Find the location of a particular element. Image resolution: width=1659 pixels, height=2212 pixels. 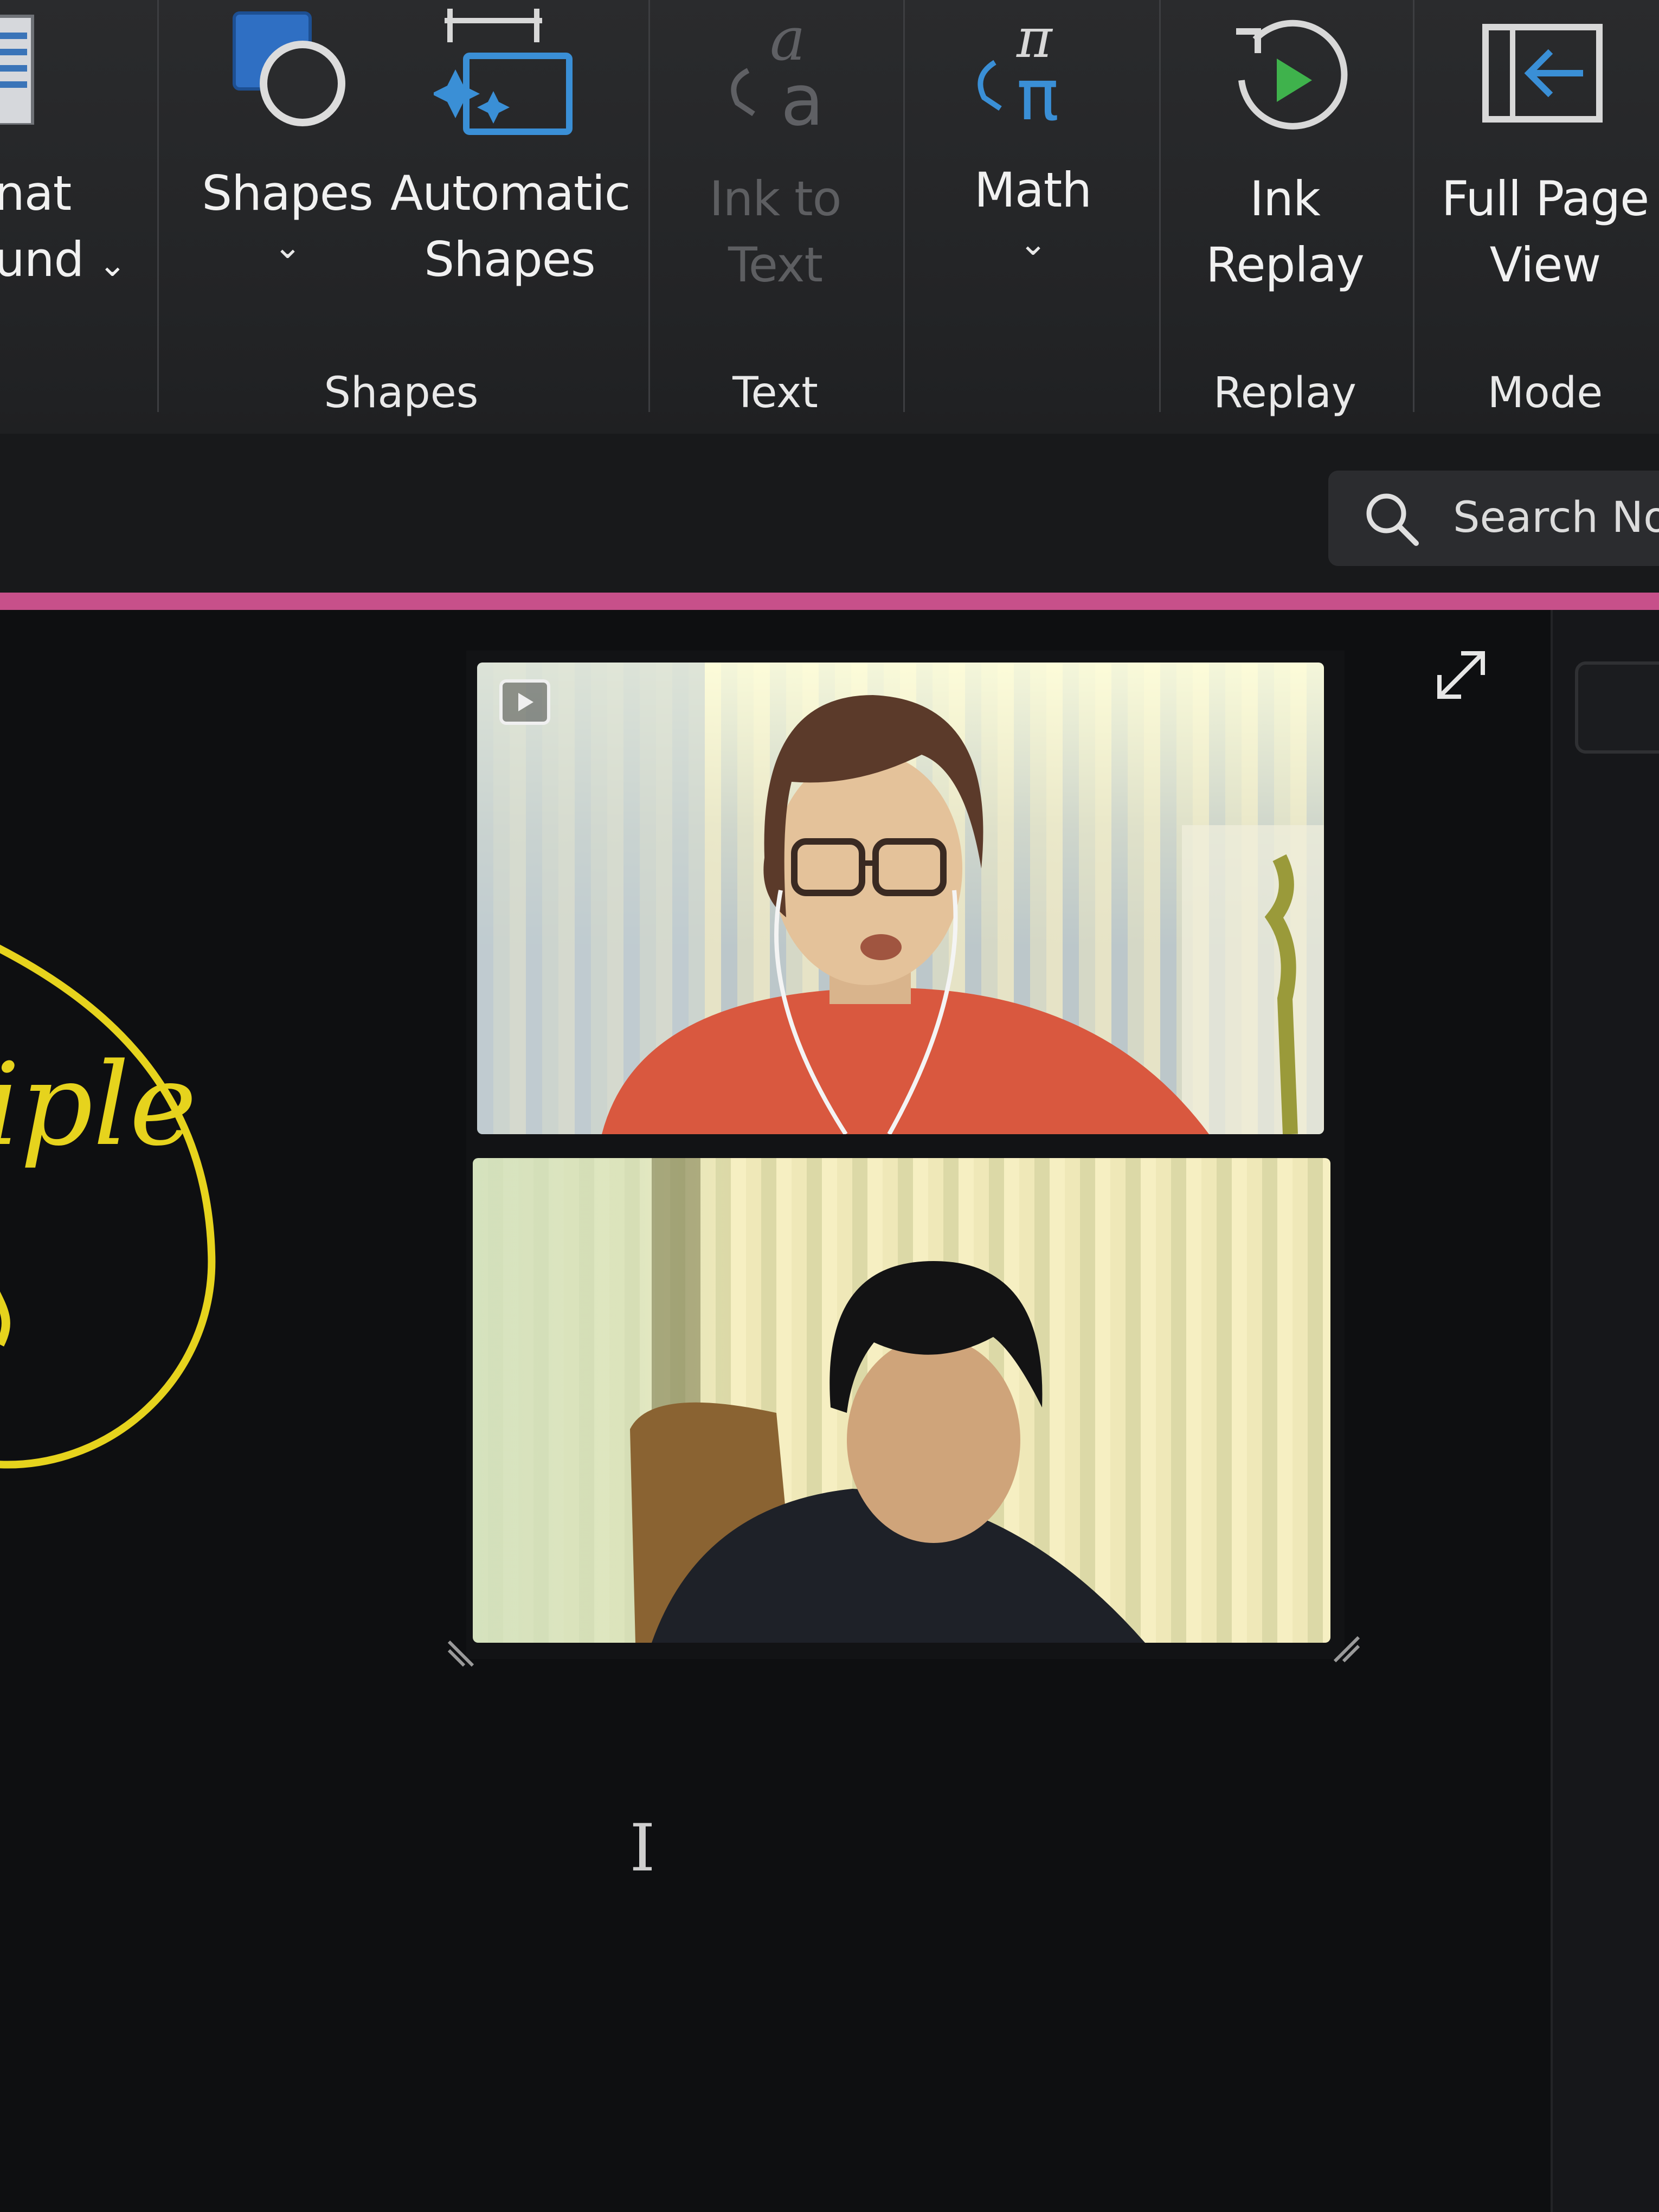

resize-handle-bottom-left is located at coordinates (462, 1652).